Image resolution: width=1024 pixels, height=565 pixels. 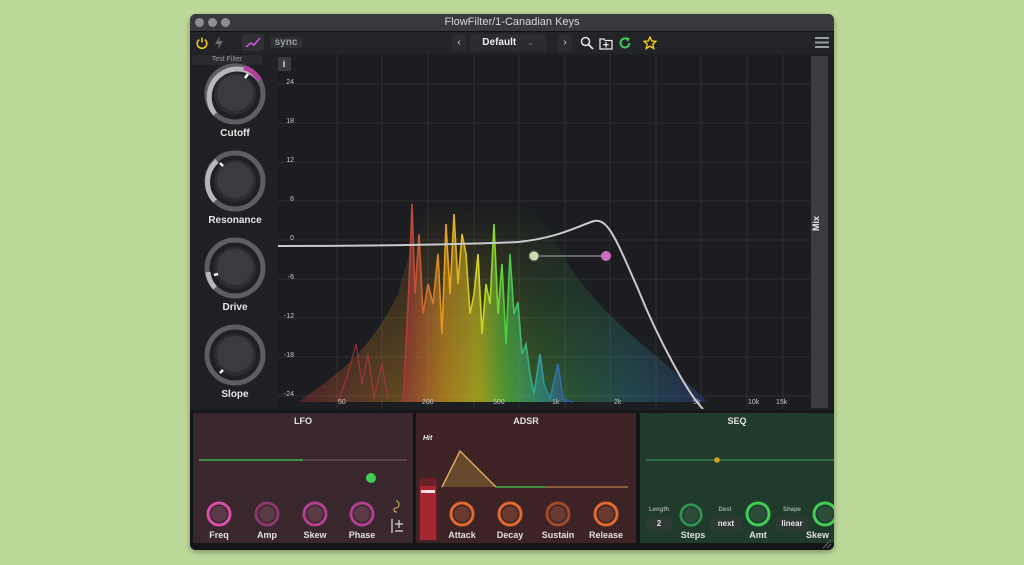 I want to click on cutoff-control: Cutoff, so click(x=235, y=102).